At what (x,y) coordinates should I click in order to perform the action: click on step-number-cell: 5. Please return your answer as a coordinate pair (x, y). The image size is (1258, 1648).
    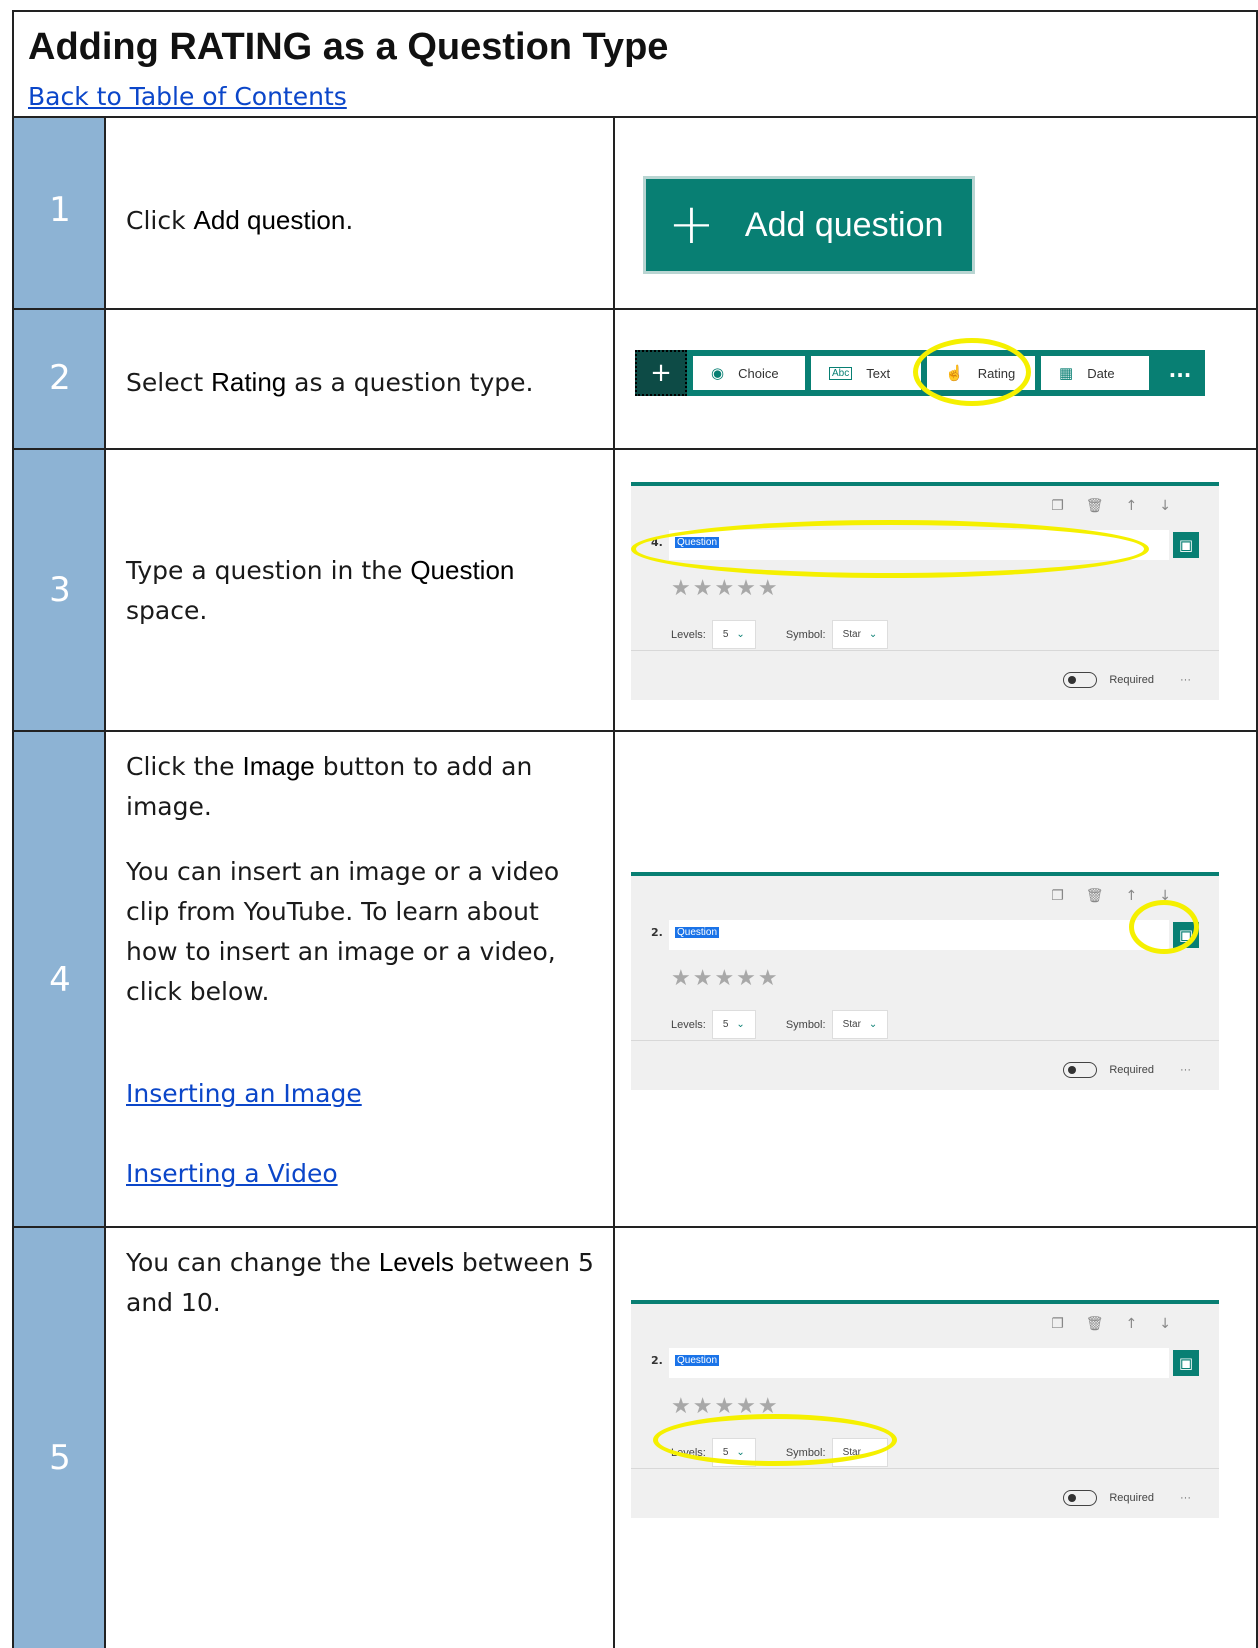
    Looking at the image, I should click on (60, 1438).